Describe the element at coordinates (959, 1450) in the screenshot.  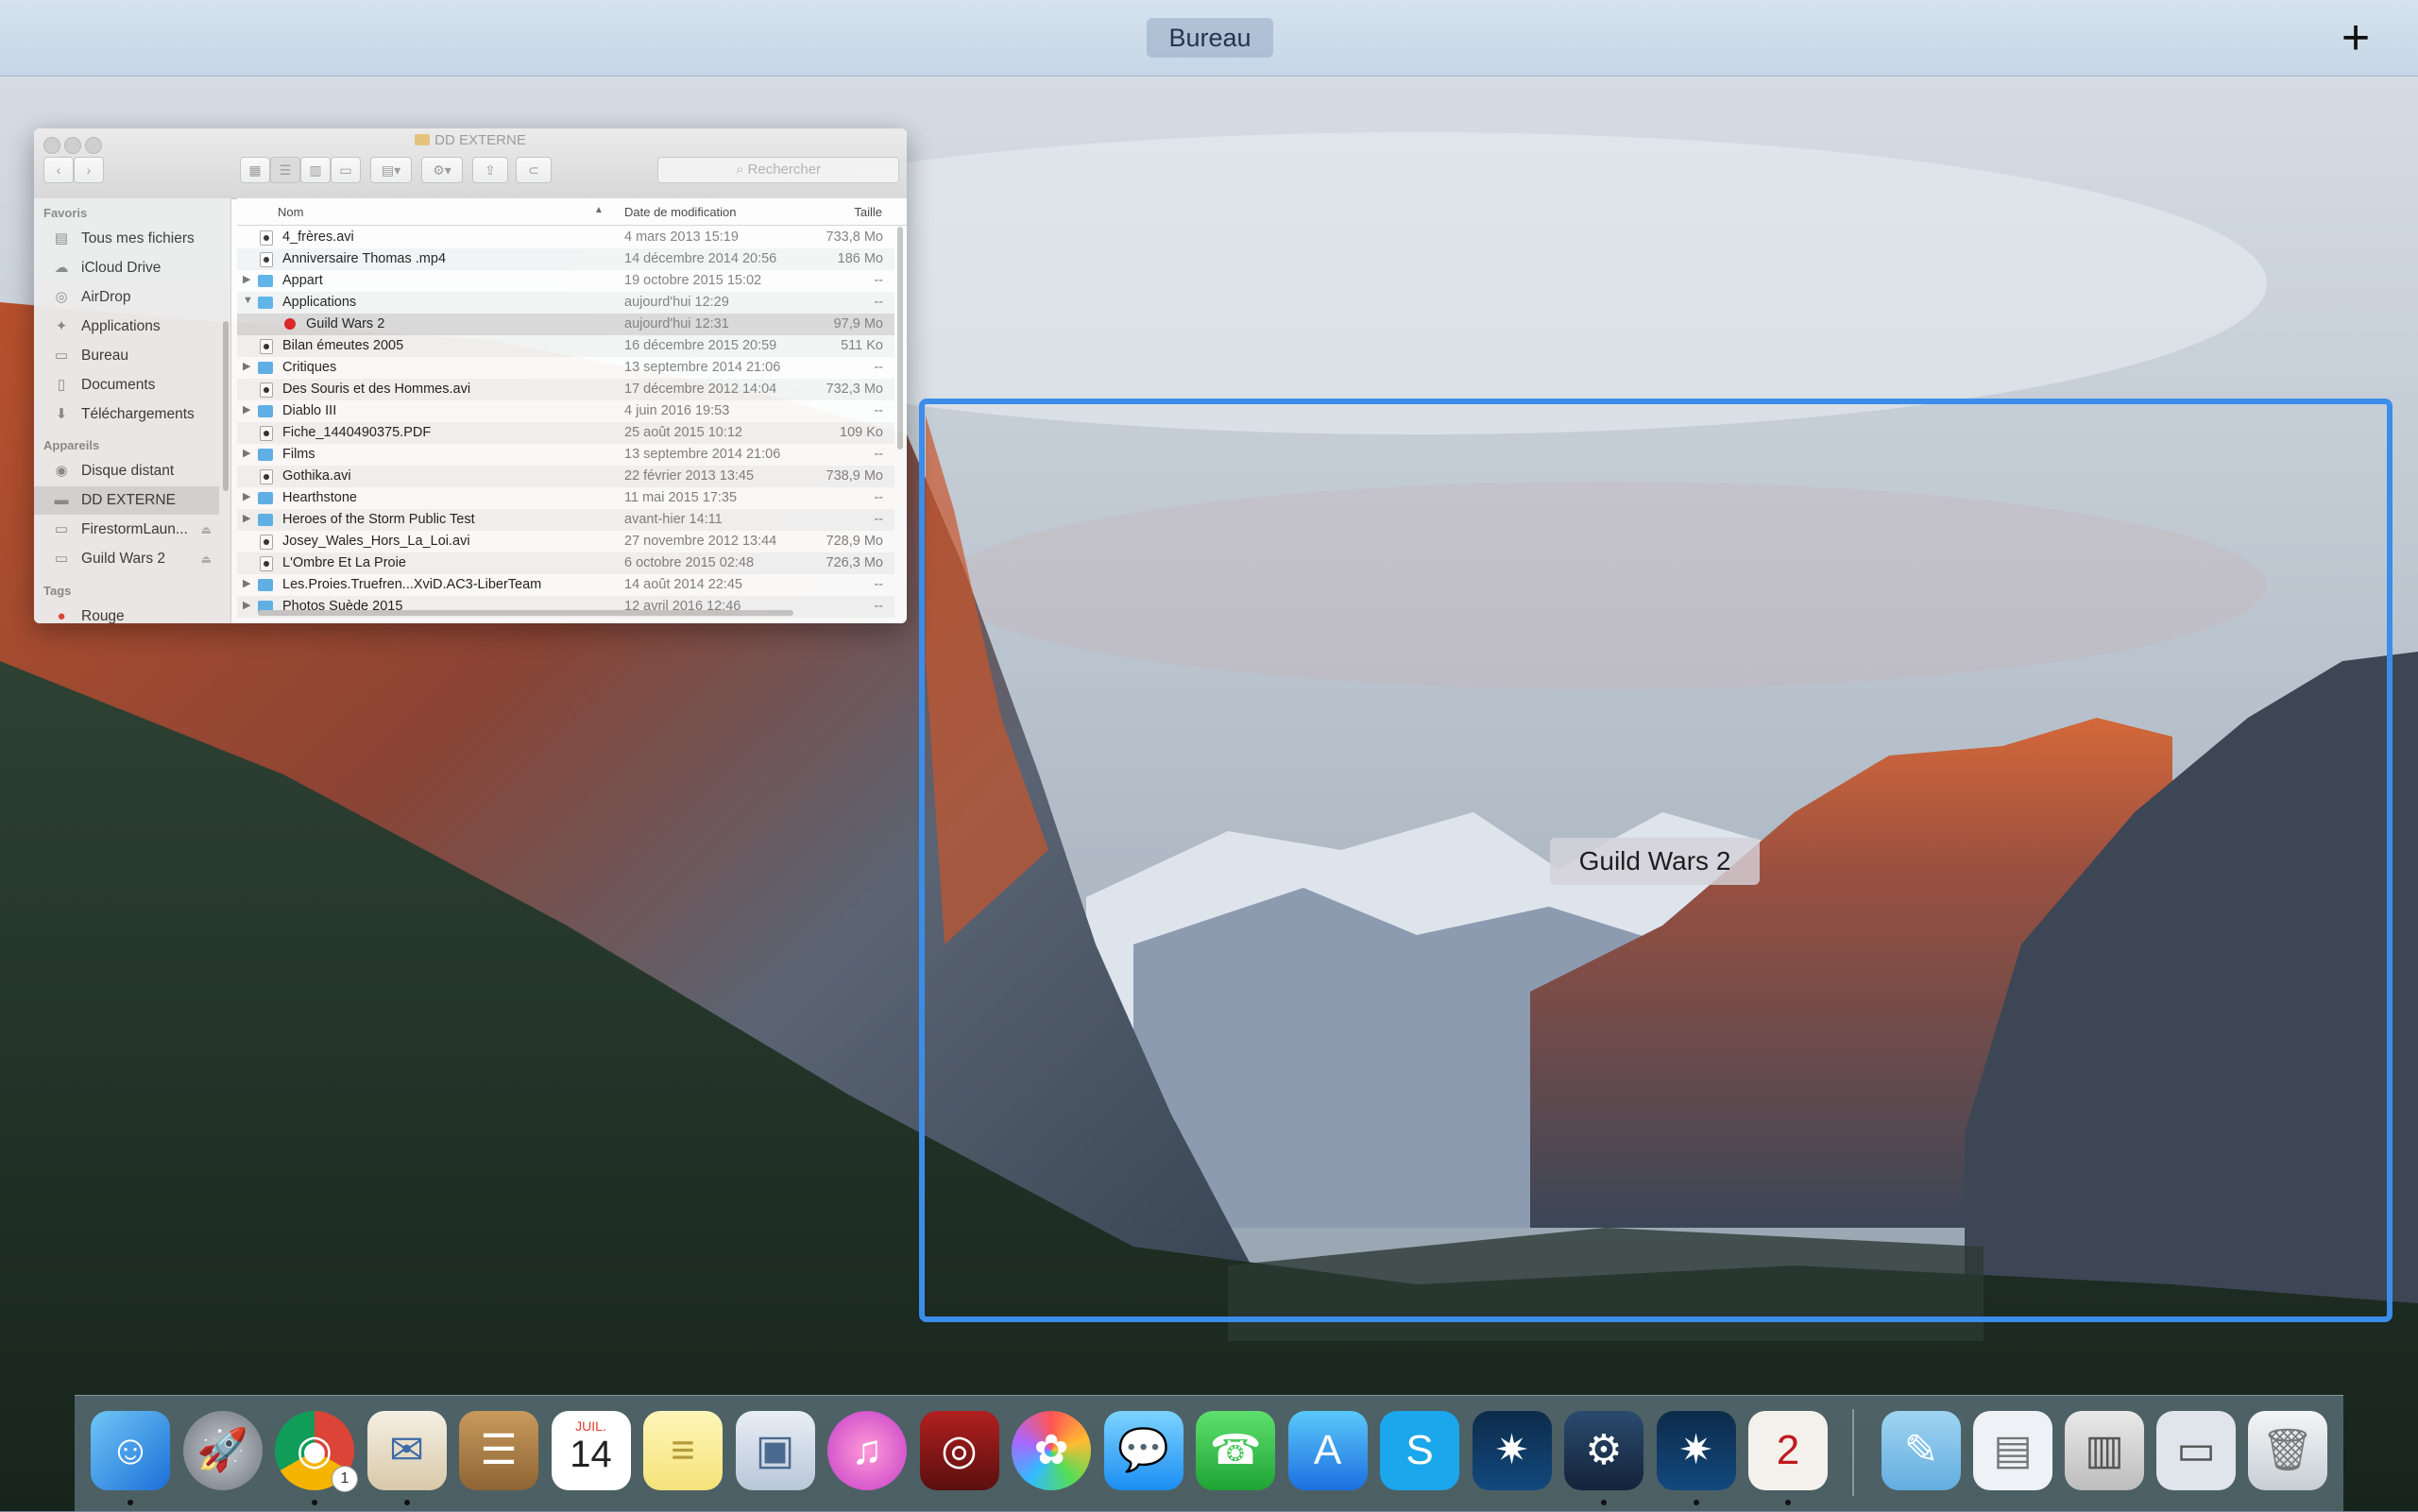
I see `photo-booth-icon: ◎` at that location.